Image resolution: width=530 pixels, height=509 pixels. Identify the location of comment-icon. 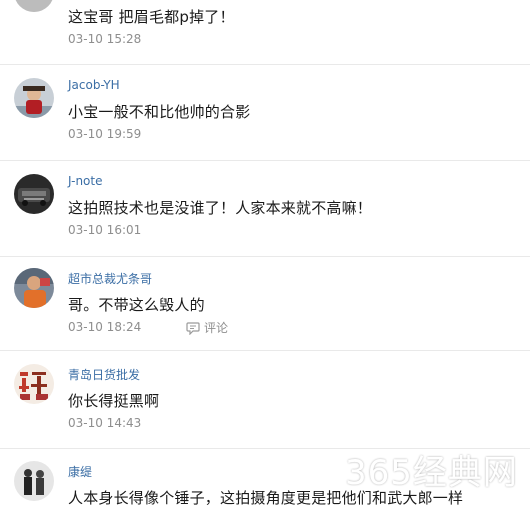
(193, 328).